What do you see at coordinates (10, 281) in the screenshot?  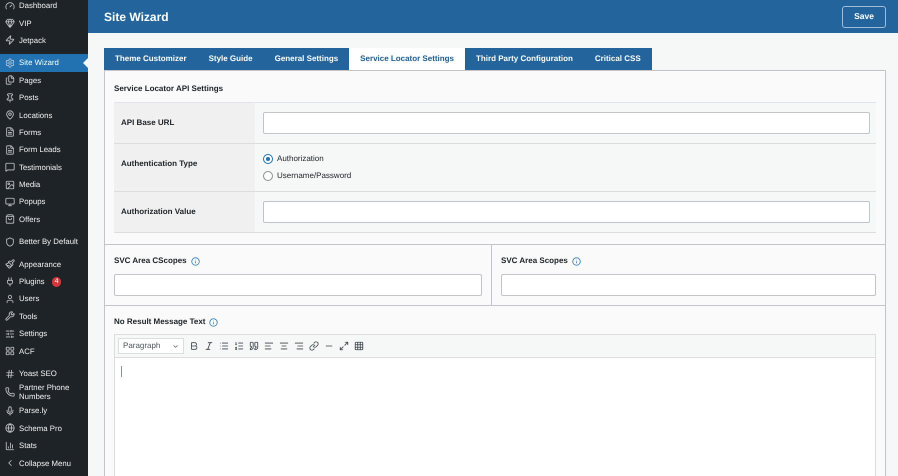 I see `plug-icon` at bounding box center [10, 281].